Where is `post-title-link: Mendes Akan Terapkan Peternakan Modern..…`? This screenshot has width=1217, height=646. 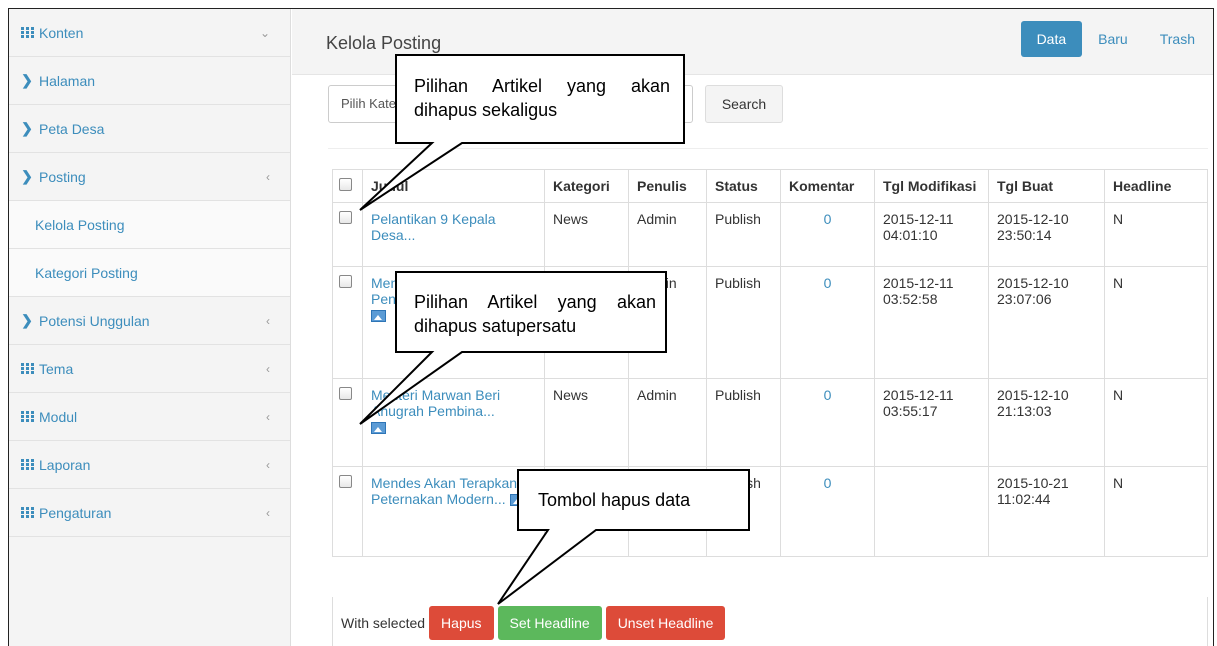
post-title-link: Mendes Akan Terapkan Peternakan Modern..… is located at coordinates (444, 491).